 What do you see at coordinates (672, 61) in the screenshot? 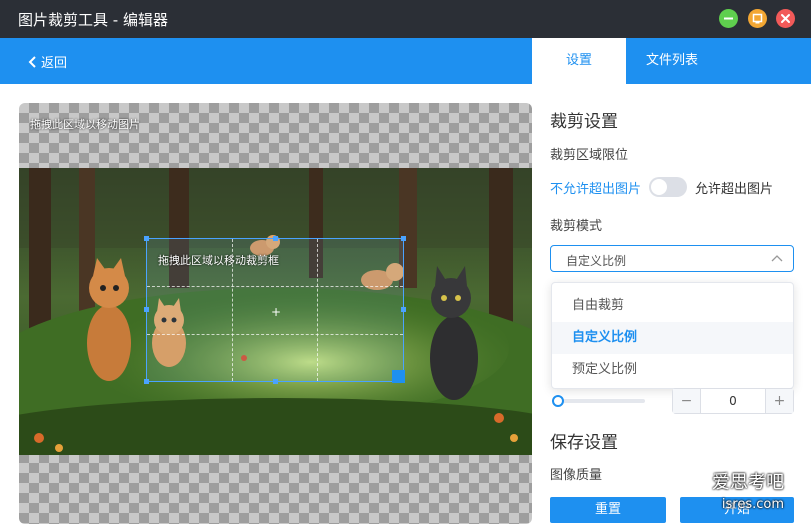
I see `tab-file-list: 文件列表` at bounding box center [672, 61].